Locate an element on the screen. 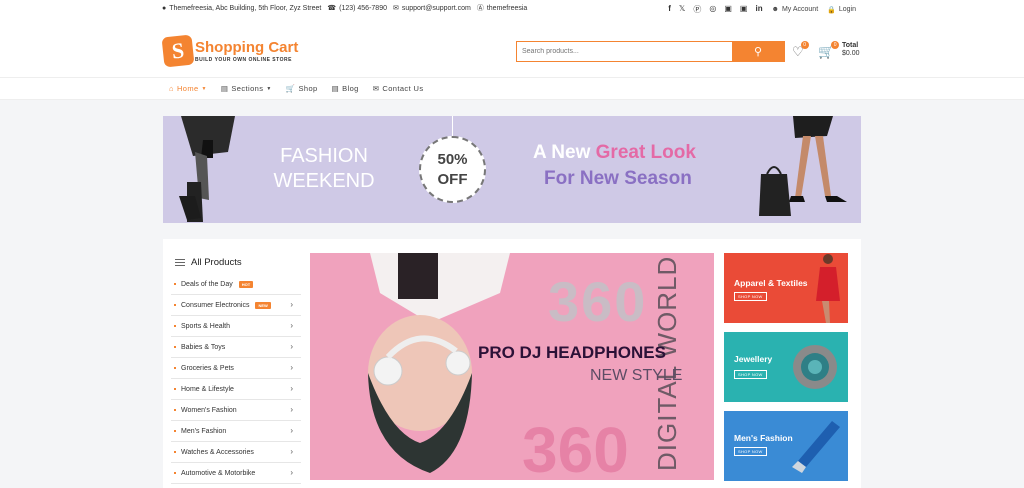 This screenshot has height=488, width=1024. banner-subline: For New Season is located at coordinates (618, 178).